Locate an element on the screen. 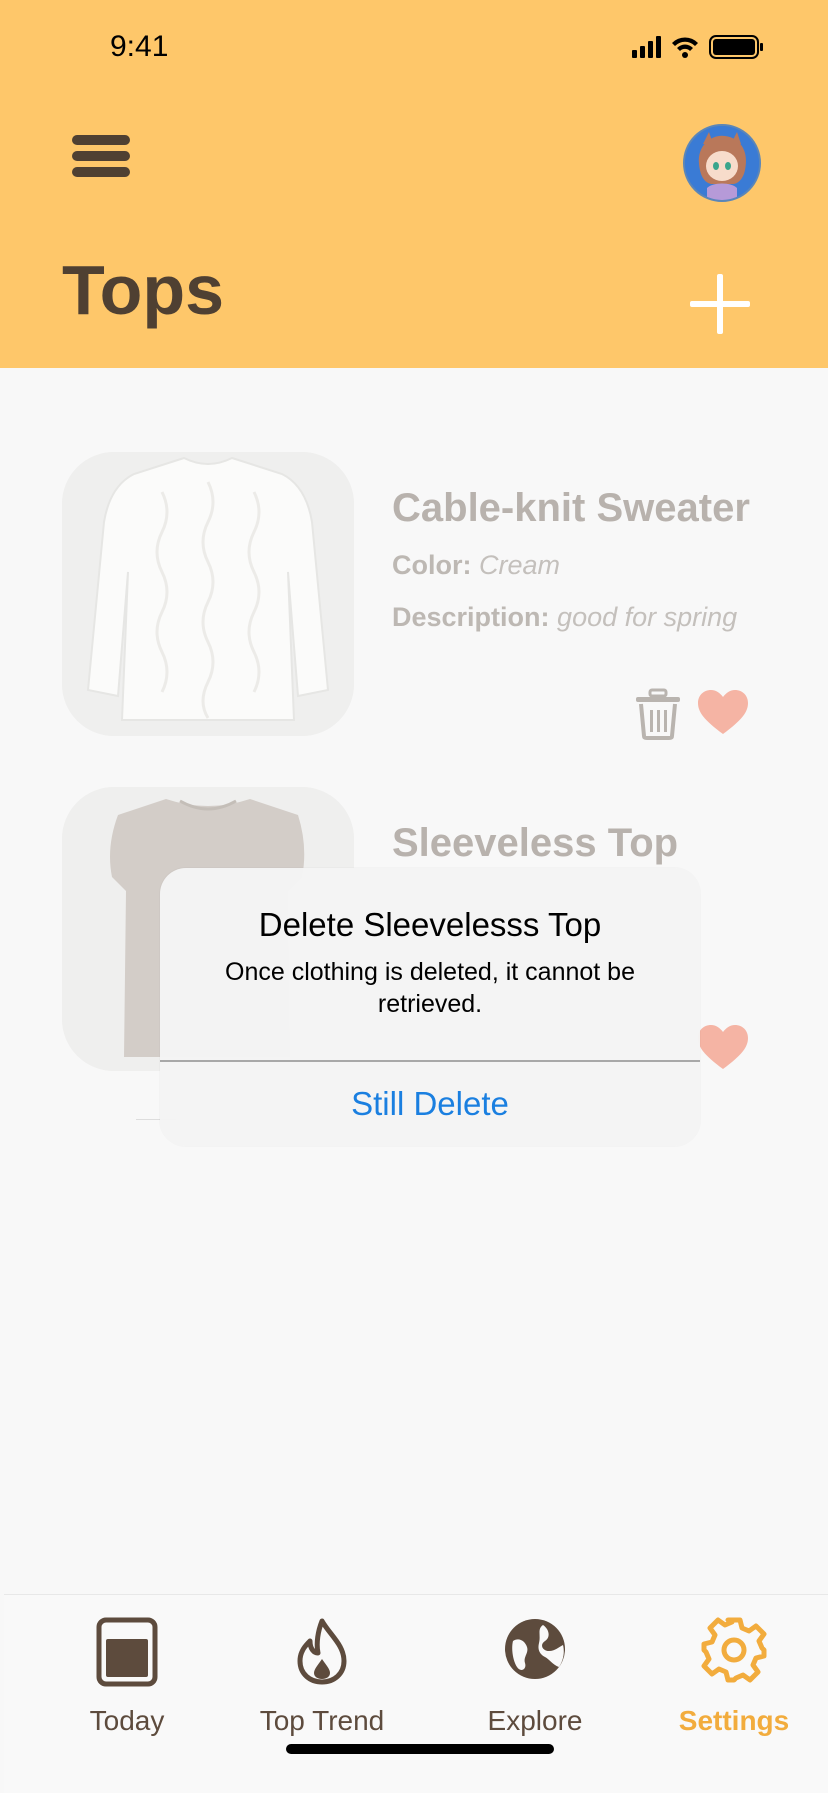  tab-today: Today is located at coordinates (127, 1670).